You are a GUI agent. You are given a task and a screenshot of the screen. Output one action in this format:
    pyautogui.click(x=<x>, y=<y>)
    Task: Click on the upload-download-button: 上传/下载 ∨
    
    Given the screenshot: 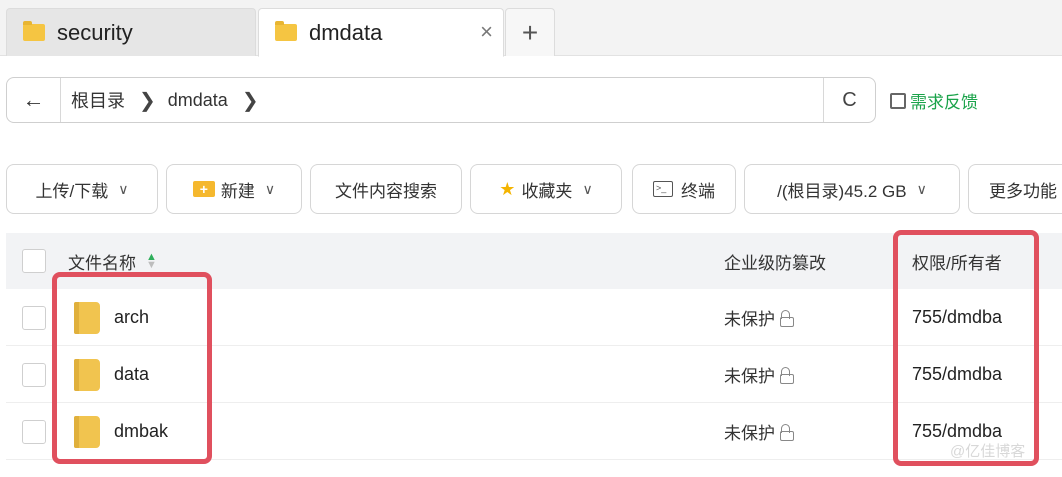 What is the action you would take?
    pyautogui.click(x=82, y=189)
    